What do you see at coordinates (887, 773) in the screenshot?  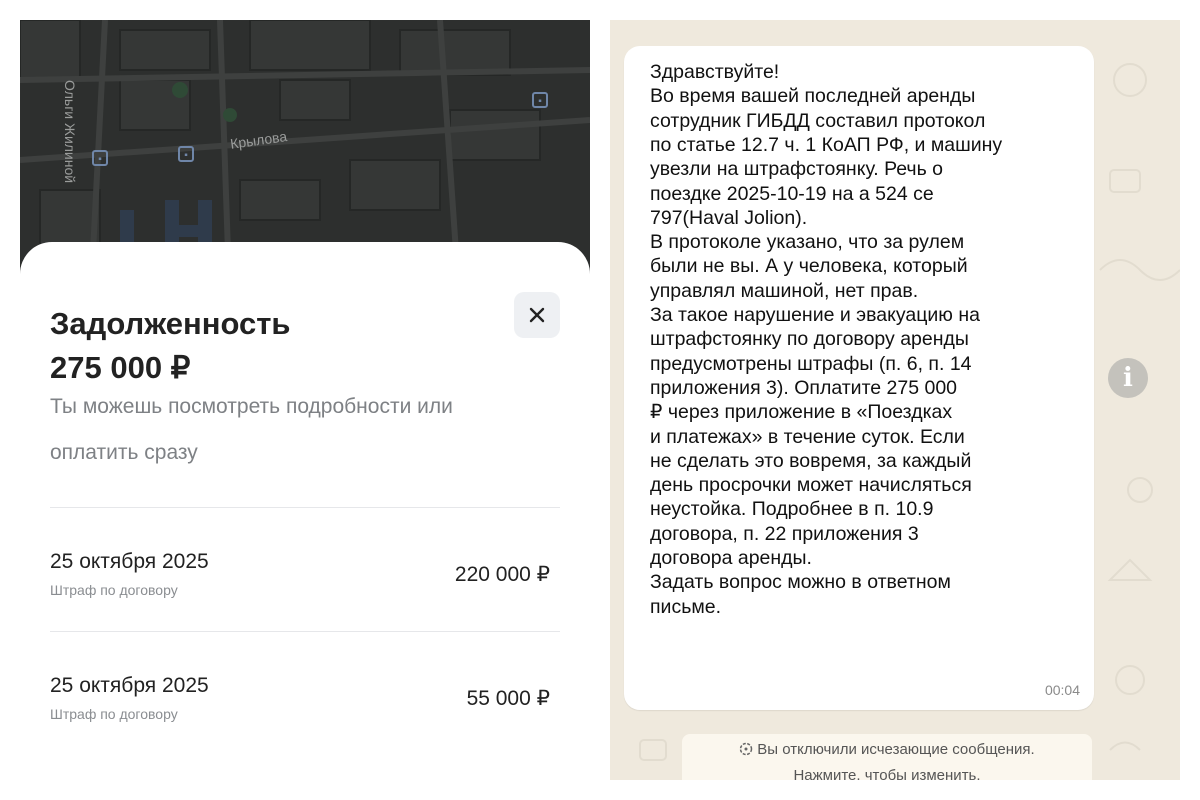 I see `system-message-line: Нажмите, чтобы изменить.` at bounding box center [887, 773].